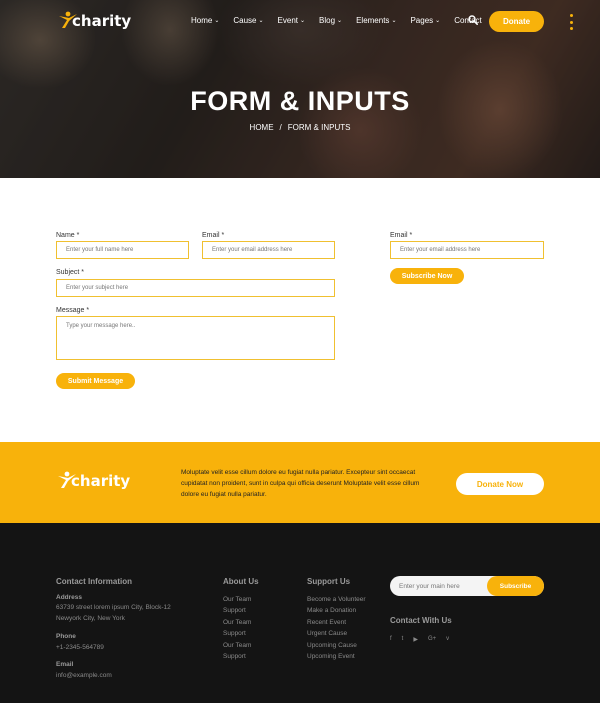 This screenshot has height=703, width=600. I want to click on vertical-dots-icon, so click(571, 22).